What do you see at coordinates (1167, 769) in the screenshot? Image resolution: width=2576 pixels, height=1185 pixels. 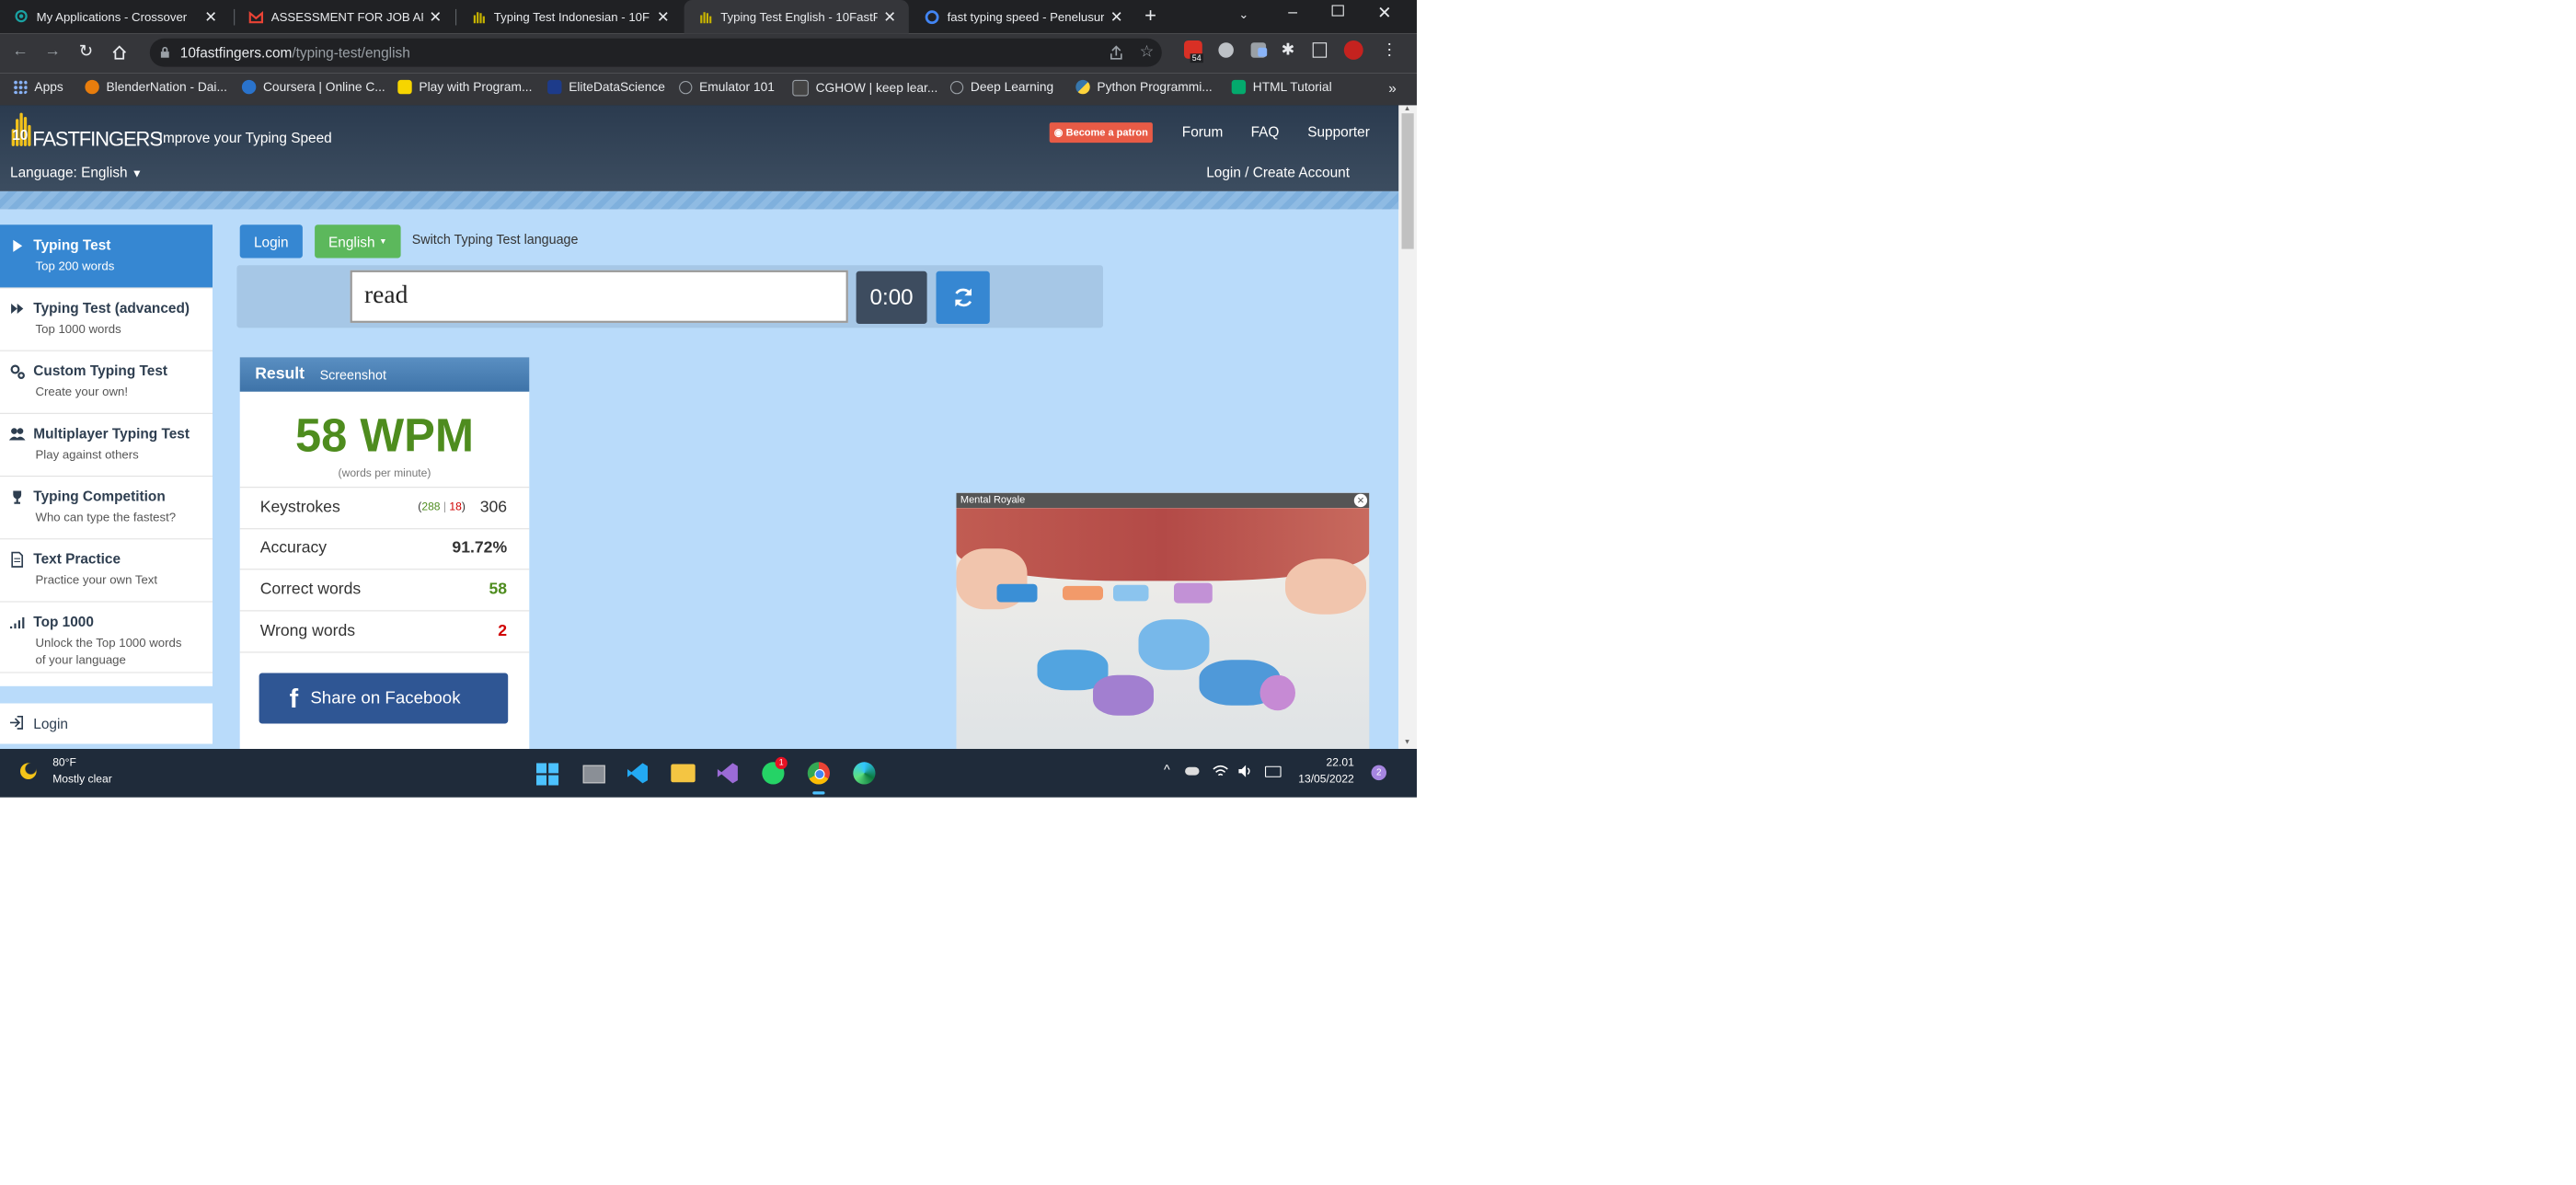 I see `tray-overflow-icon: ^` at bounding box center [1167, 769].